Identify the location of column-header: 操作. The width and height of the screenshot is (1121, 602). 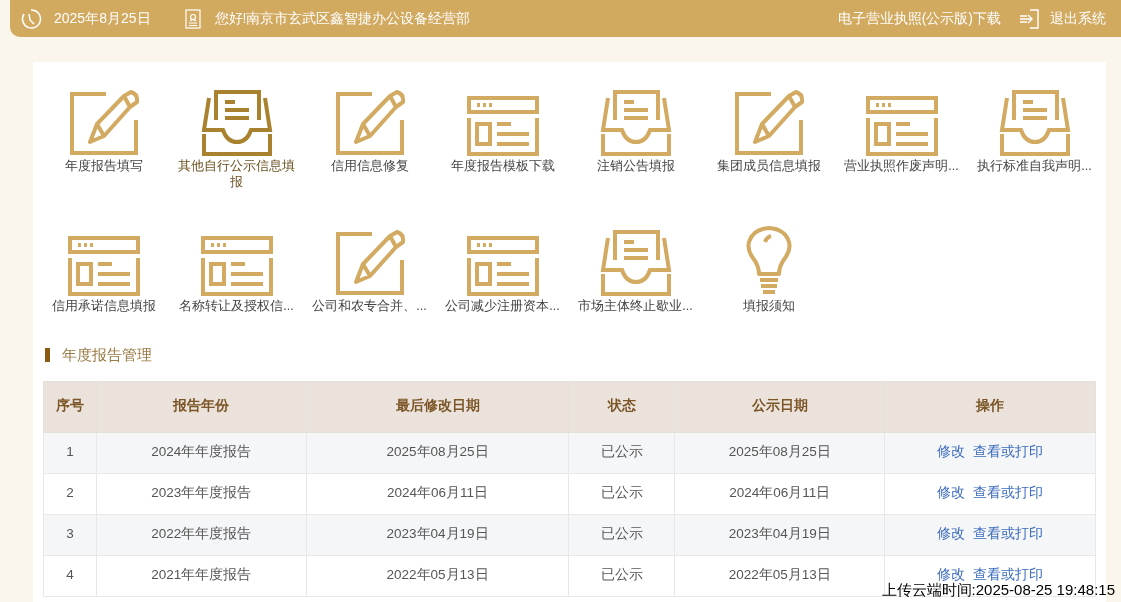
(990, 406).